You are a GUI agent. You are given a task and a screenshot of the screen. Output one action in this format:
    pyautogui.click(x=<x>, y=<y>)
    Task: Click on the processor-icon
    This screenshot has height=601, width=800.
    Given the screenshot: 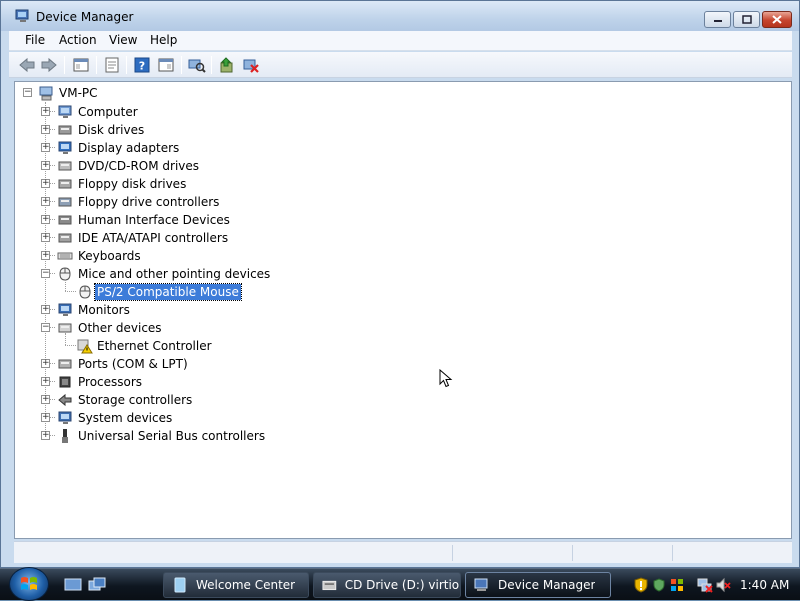 What is the action you would take?
    pyautogui.click(x=65, y=382)
    